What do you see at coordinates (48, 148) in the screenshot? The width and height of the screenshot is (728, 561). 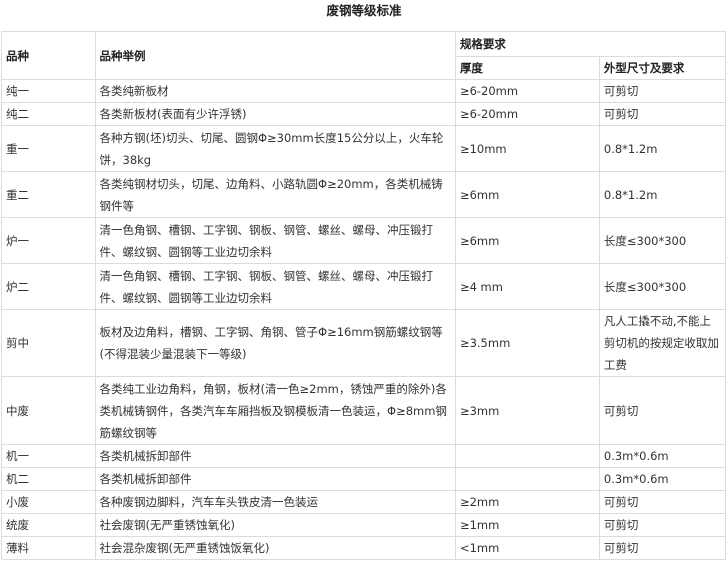 I see `cell-variety: 重一` at bounding box center [48, 148].